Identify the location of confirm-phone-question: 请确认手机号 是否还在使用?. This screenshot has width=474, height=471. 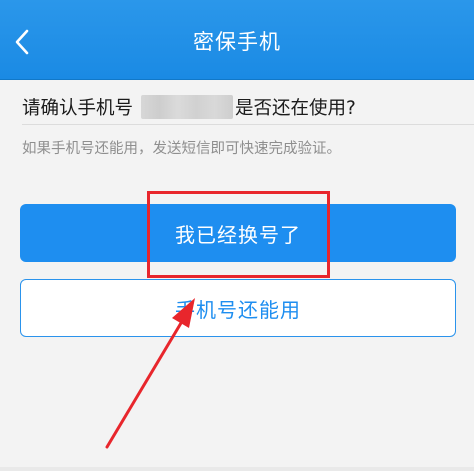
(189, 107).